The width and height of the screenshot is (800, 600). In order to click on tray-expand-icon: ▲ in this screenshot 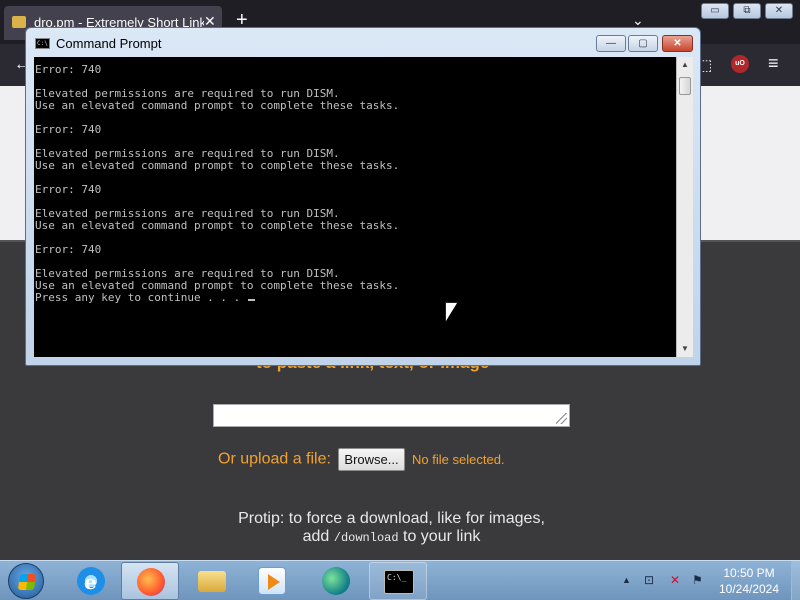, I will do `click(626, 580)`.